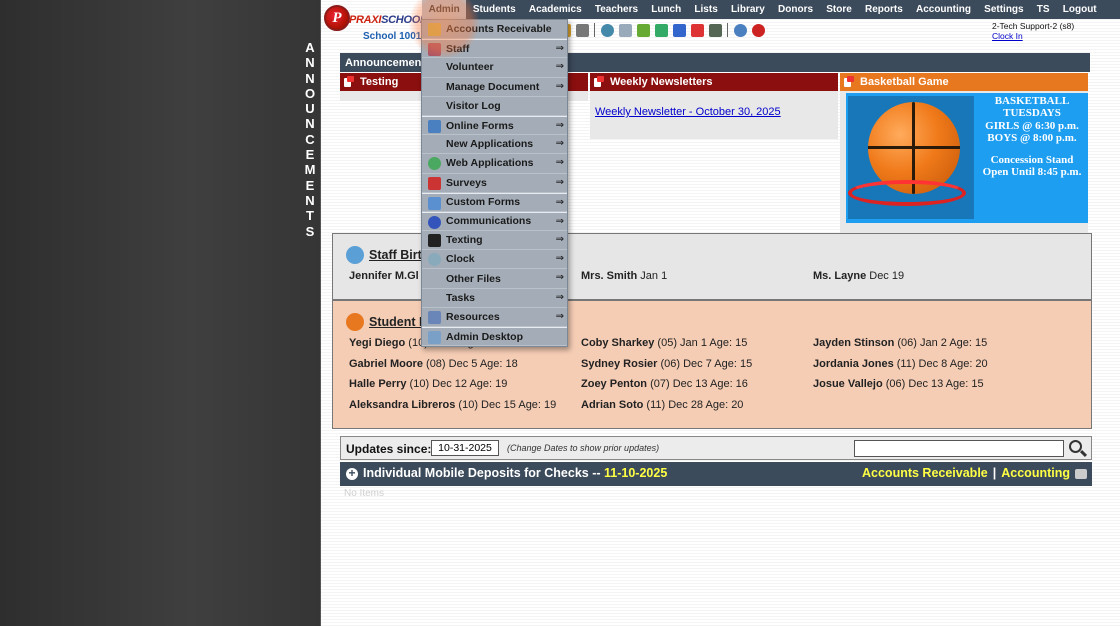 Image resolution: width=1120 pixels, height=626 pixels. I want to click on menu-item-tasks: Tasks ⇒, so click(494, 298).